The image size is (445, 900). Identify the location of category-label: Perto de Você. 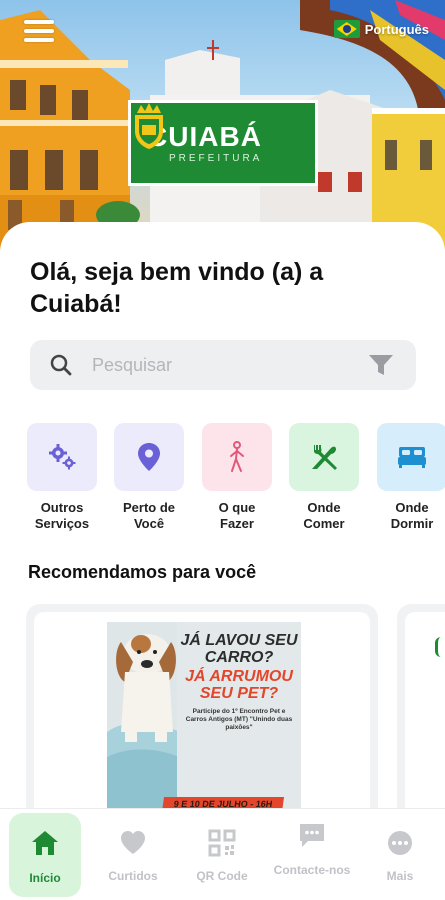
(148, 515).